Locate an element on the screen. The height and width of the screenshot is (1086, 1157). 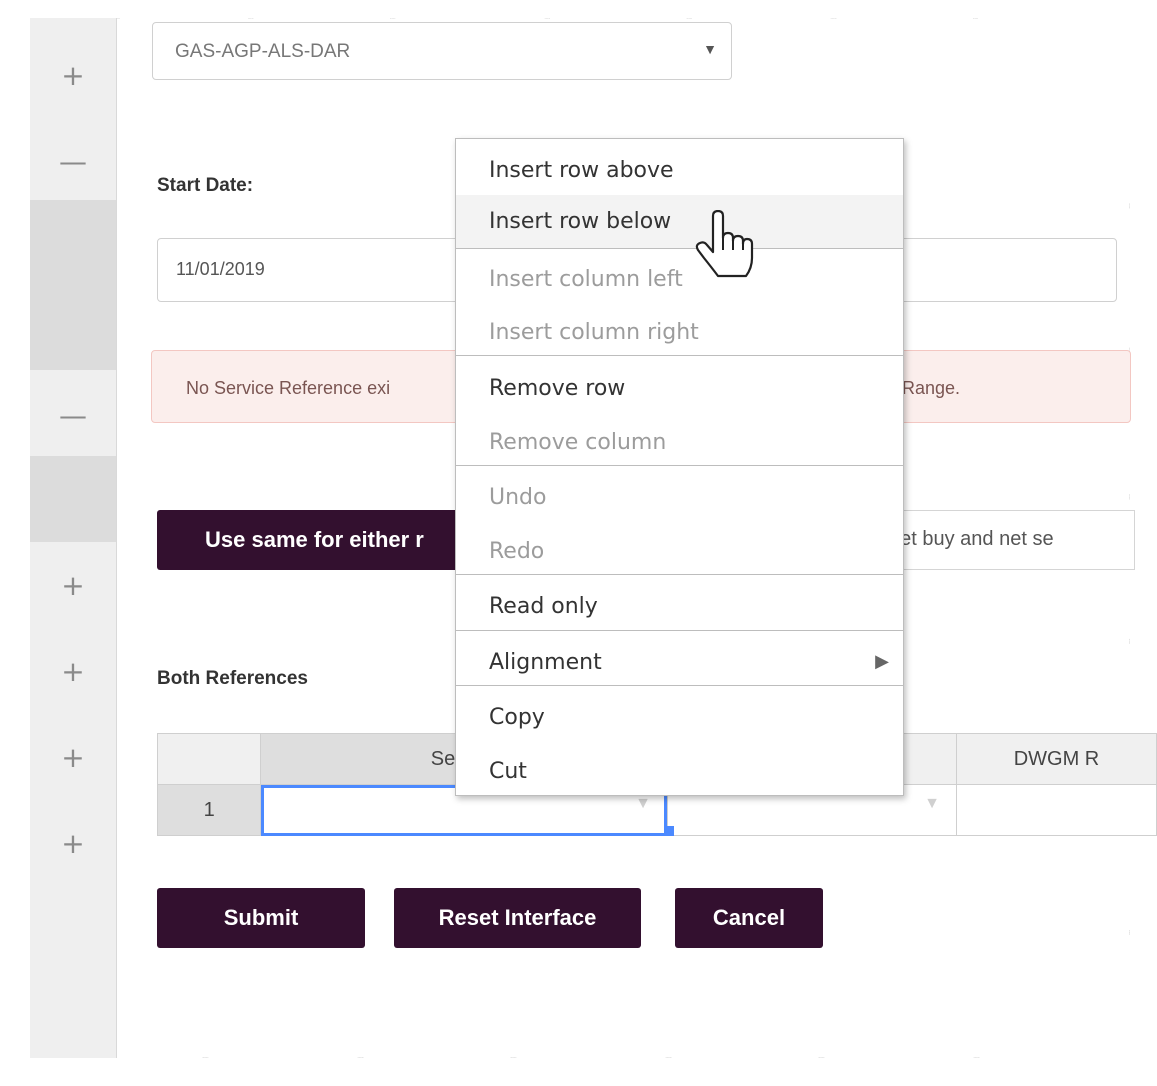
chevron-down-icon: ▼ is located at coordinates (710, 49).